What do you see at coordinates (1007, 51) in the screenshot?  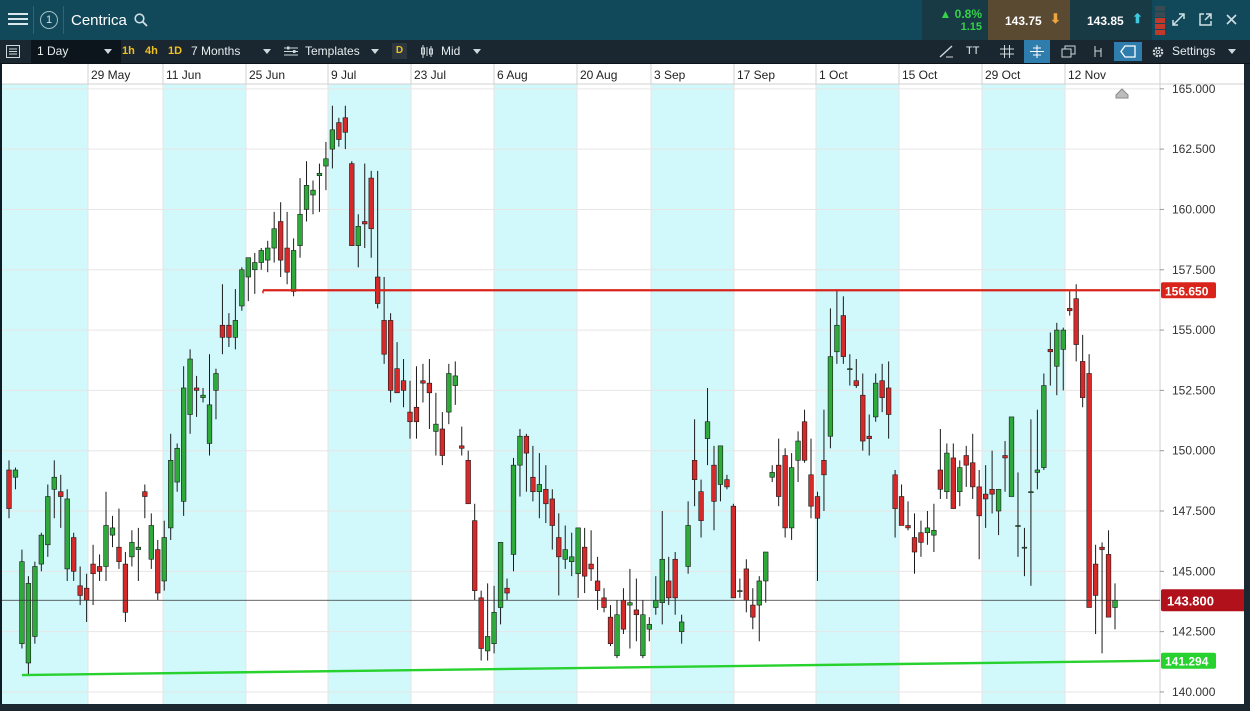 I see `grid-icon` at bounding box center [1007, 51].